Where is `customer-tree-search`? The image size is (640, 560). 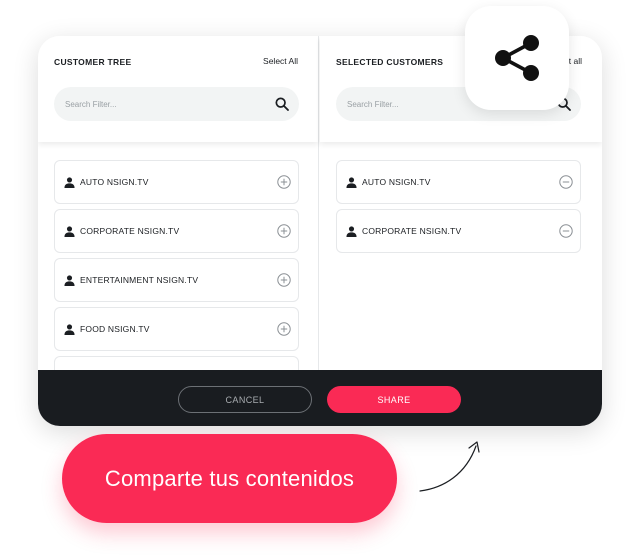 customer-tree-search is located at coordinates (176, 104).